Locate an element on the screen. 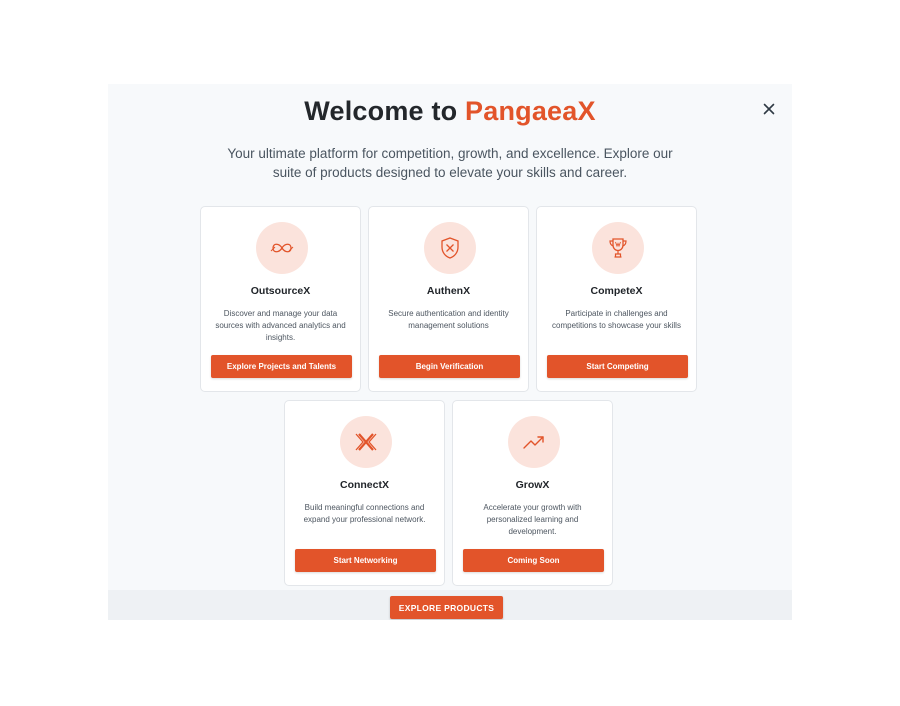 The height and width of the screenshot is (706, 900). brand-name: PangaeaX is located at coordinates (530, 111).